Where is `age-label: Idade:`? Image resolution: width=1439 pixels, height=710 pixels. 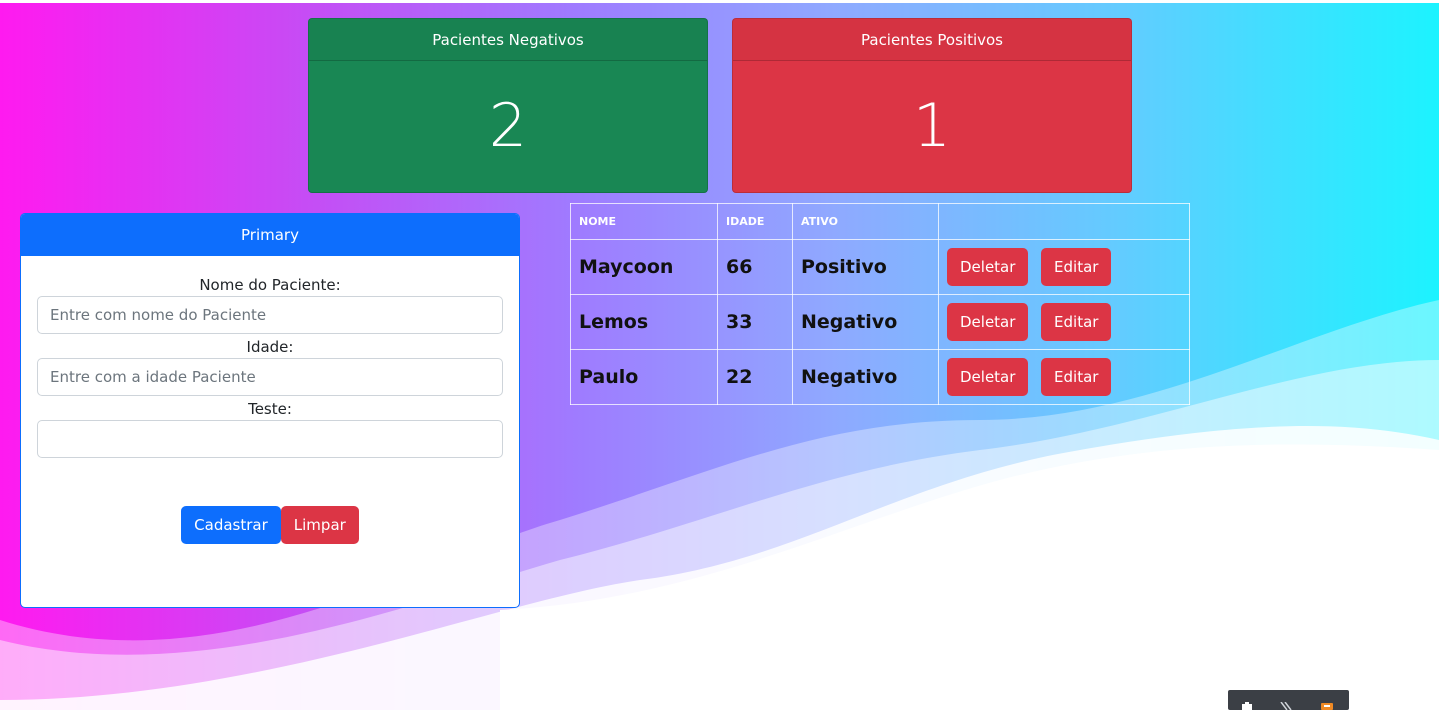 age-label: Idade: is located at coordinates (270, 347).